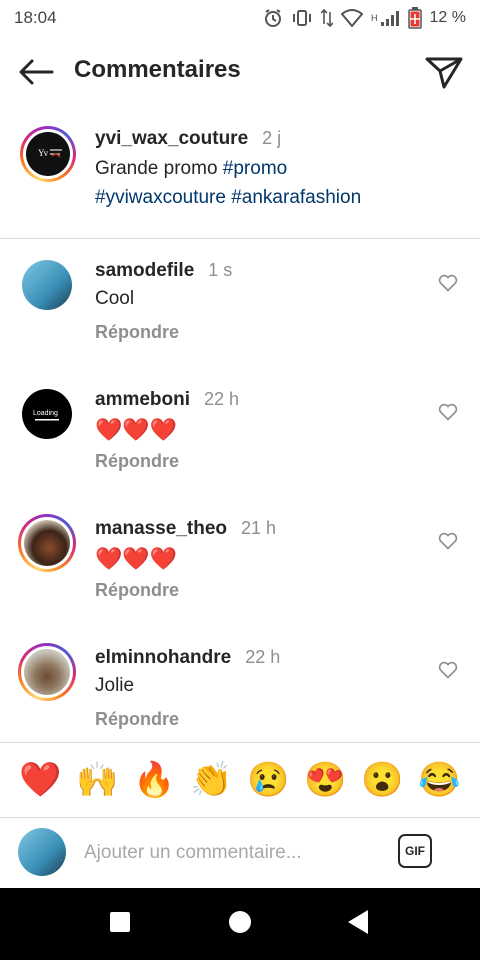  I want to click on back-arrow-icon, so click(36, 72).